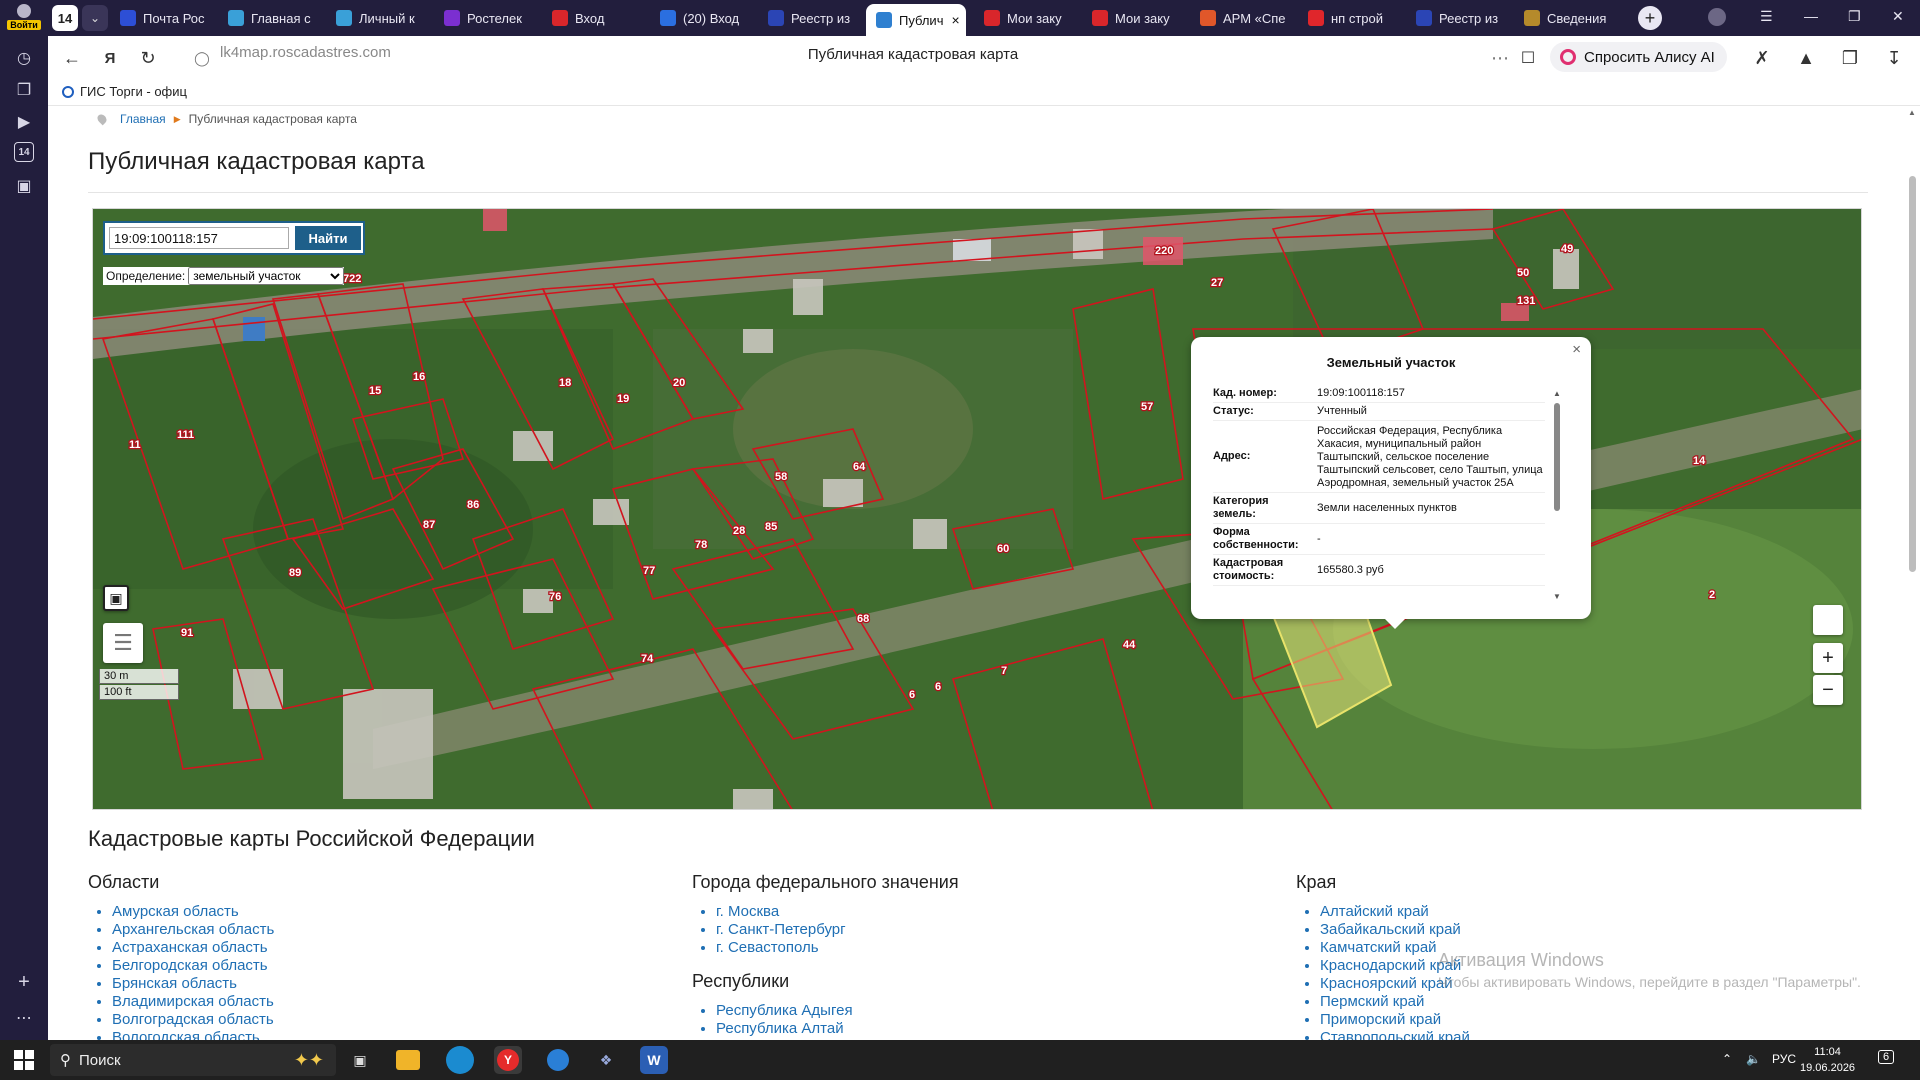 The height and width of the screenshot is (1080, 1920). What do you see at coordinates (1562, 18) in the screenshot?
I see `tab-13: Сведения` at bounding box center [1562, 18].